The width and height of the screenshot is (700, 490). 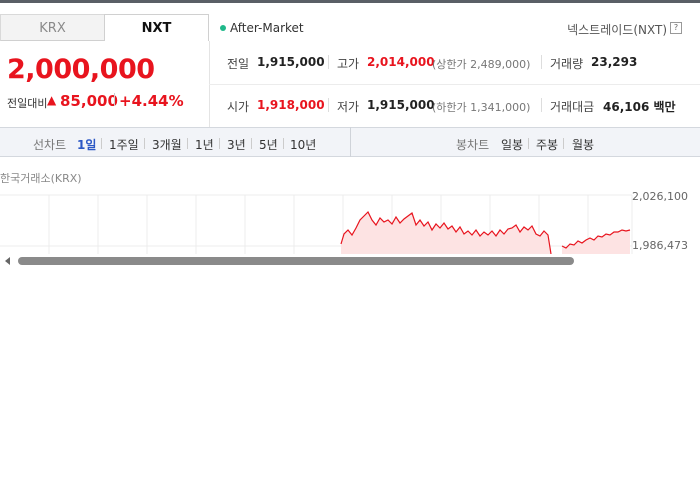 What do you see at coordinates (291, 62) in the screenshot?
I see `prev-close-value: 1,915,000` at bounding box center [291, 62].